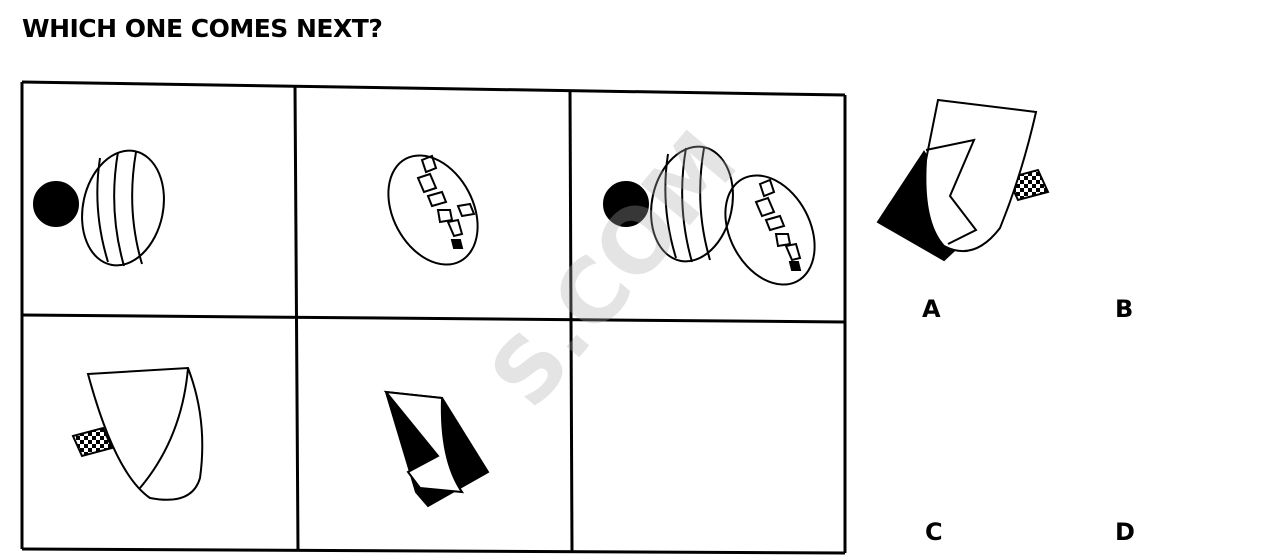  What do you see at coordinates (1124, 309) in the screenshot?
I see `option-b-label: B` at bounding box center [1124, 309].